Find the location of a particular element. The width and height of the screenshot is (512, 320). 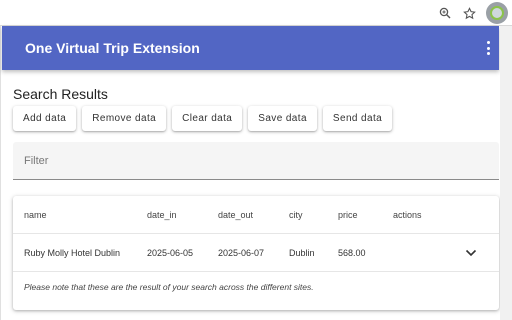

browser-toolbar-icons is located at coordinates (473, 13).